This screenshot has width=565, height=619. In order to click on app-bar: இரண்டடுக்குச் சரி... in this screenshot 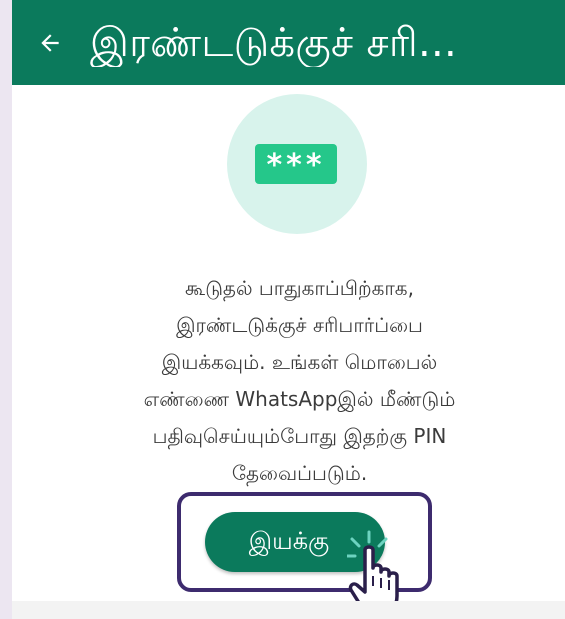, I will do `click(288, 42)`.